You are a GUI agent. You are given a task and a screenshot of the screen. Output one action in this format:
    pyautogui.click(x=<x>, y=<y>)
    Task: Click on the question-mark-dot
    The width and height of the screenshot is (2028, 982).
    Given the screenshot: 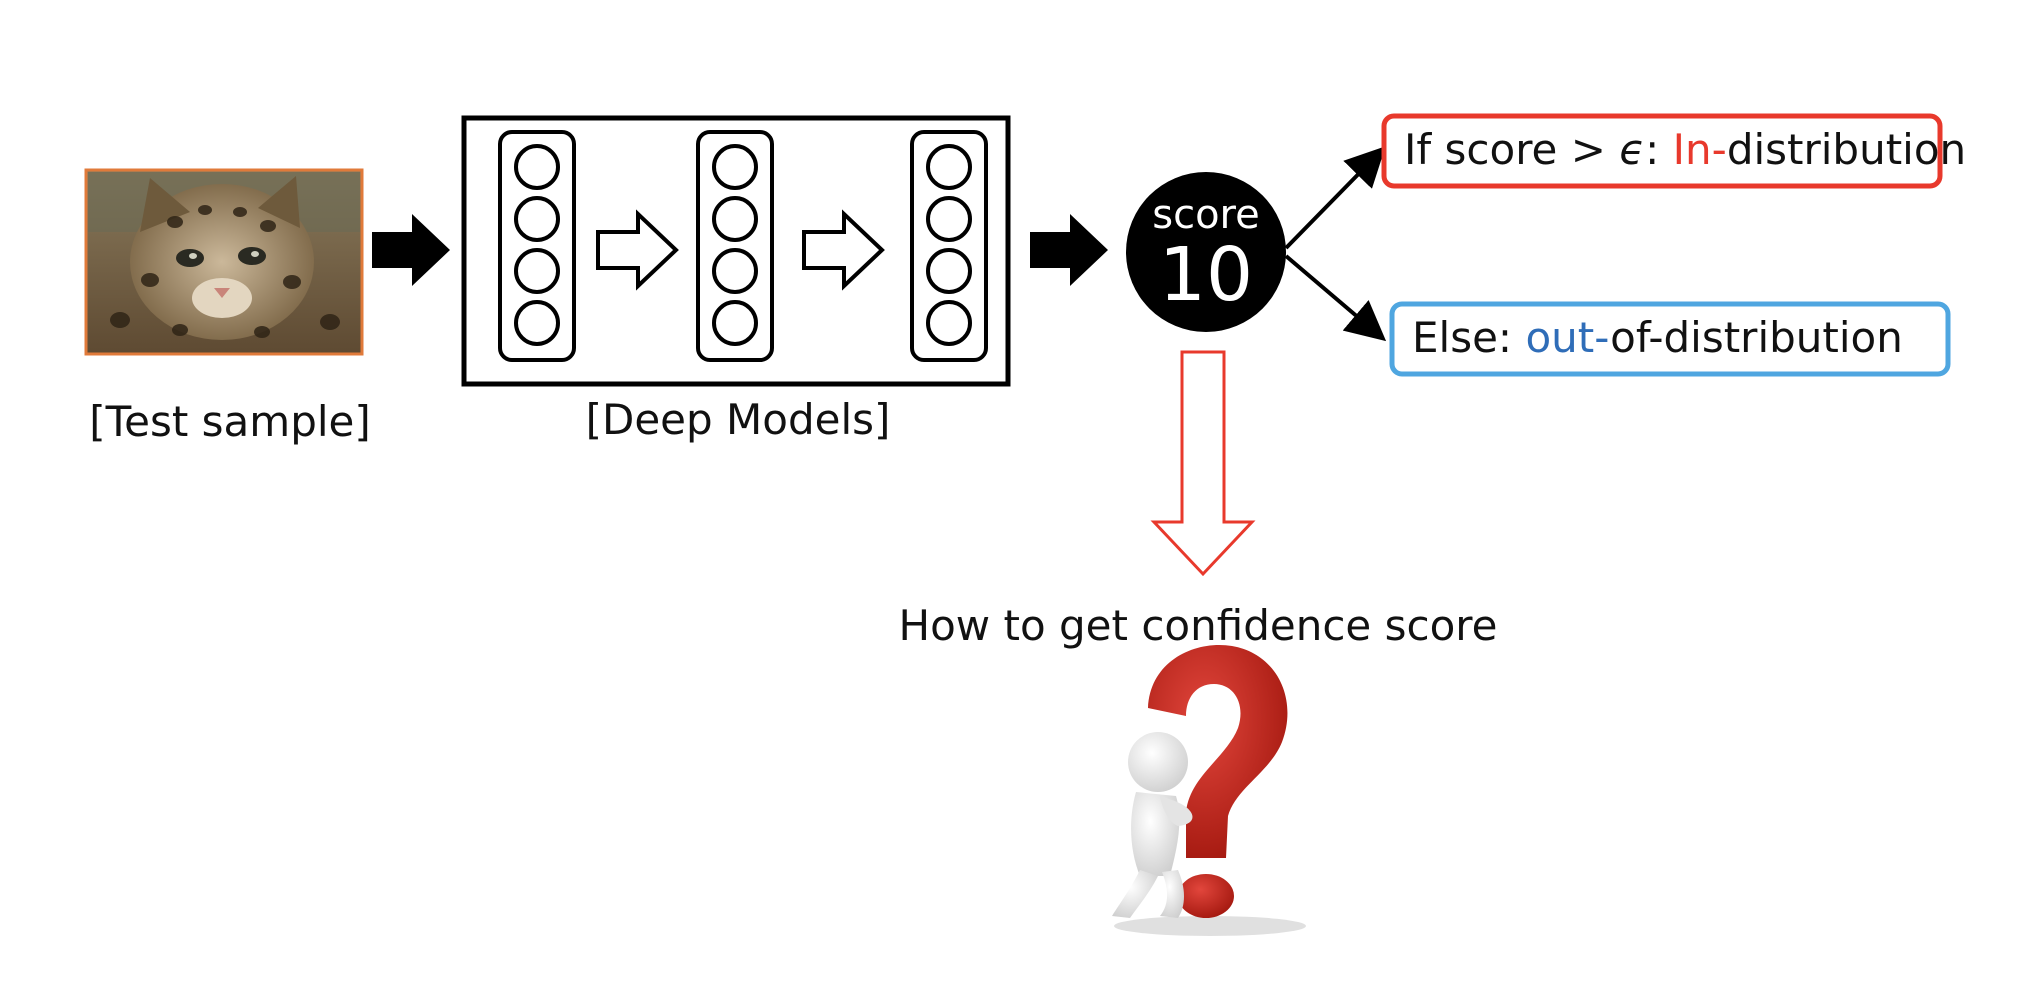 What is the action you would take?
    pyautogui.click(x=1206, y=896)
    